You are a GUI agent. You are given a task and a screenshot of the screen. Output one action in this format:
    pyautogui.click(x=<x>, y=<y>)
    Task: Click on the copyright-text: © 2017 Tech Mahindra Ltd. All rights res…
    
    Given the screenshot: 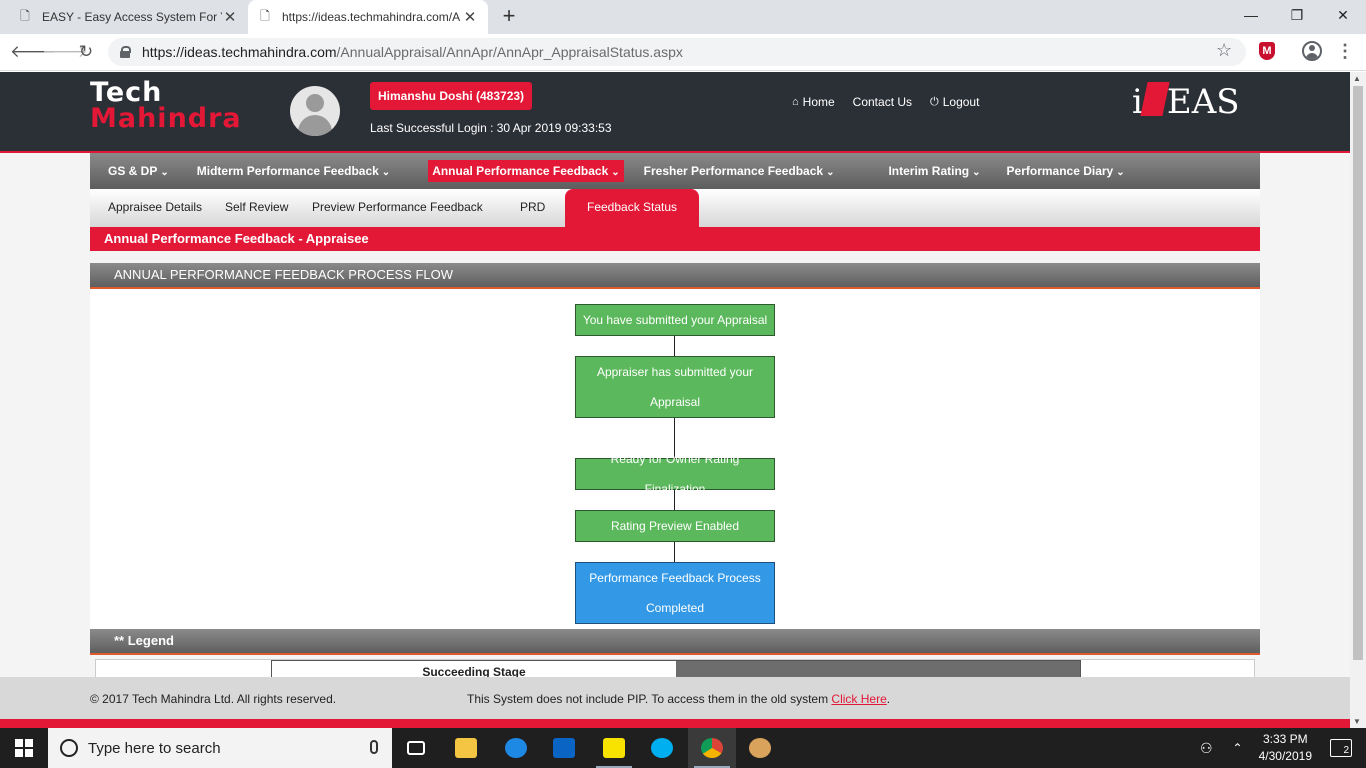 What is the action you would take?
    pyautogui.click(x=213, y=699)
    